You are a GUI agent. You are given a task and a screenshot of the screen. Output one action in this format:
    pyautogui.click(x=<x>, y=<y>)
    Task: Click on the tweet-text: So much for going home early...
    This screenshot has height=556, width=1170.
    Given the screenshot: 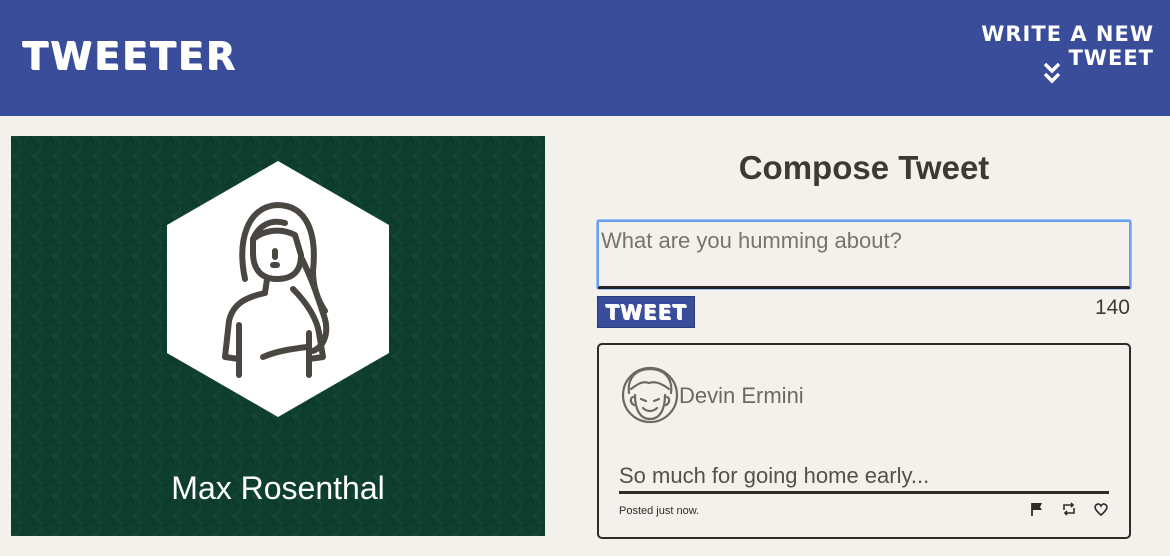 What is the action you would take?
    pyautogui.click(x=864, y=478)
    